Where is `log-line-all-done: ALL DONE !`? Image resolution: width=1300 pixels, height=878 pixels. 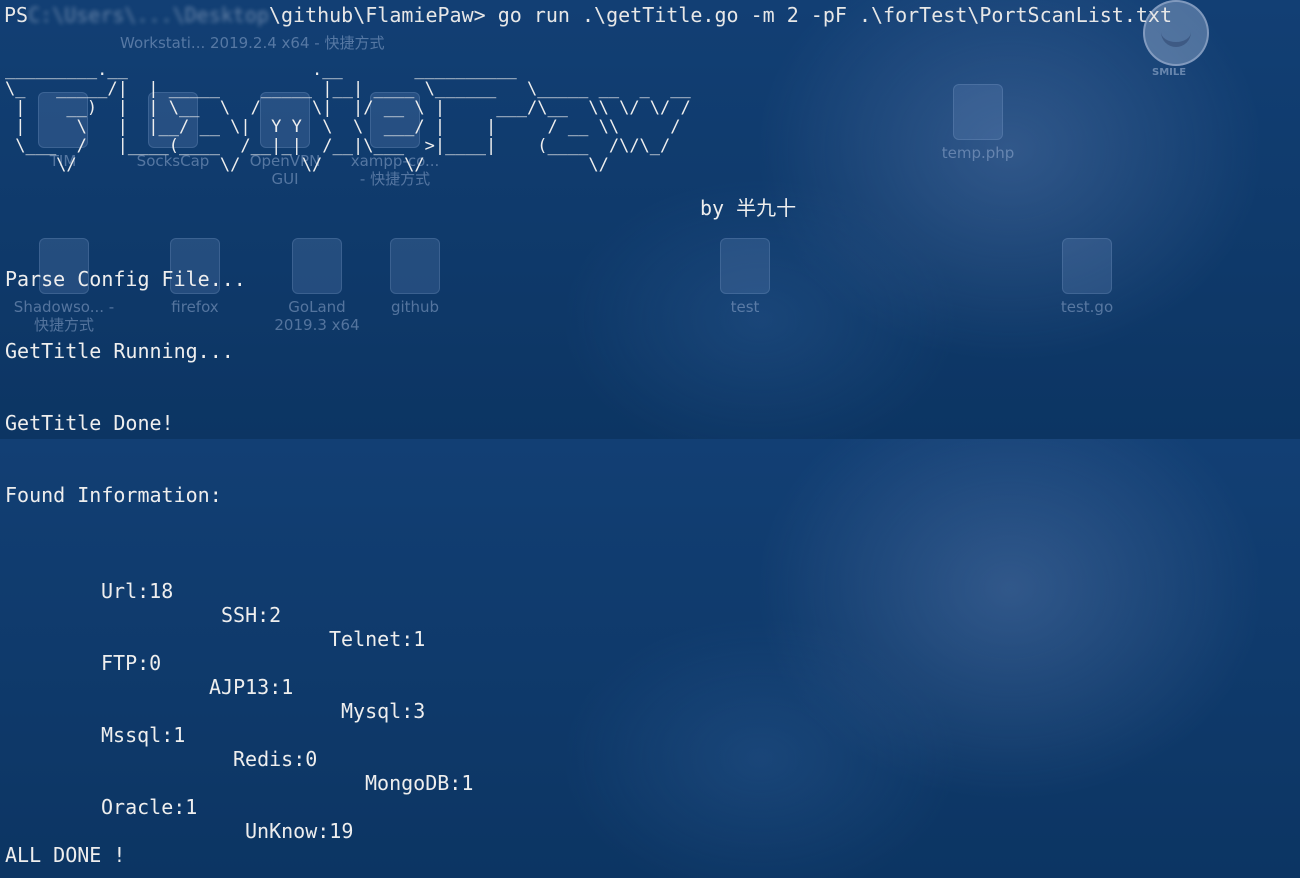
log-line-all-done: ALL DONE ! is located at coordinates (65, 855).